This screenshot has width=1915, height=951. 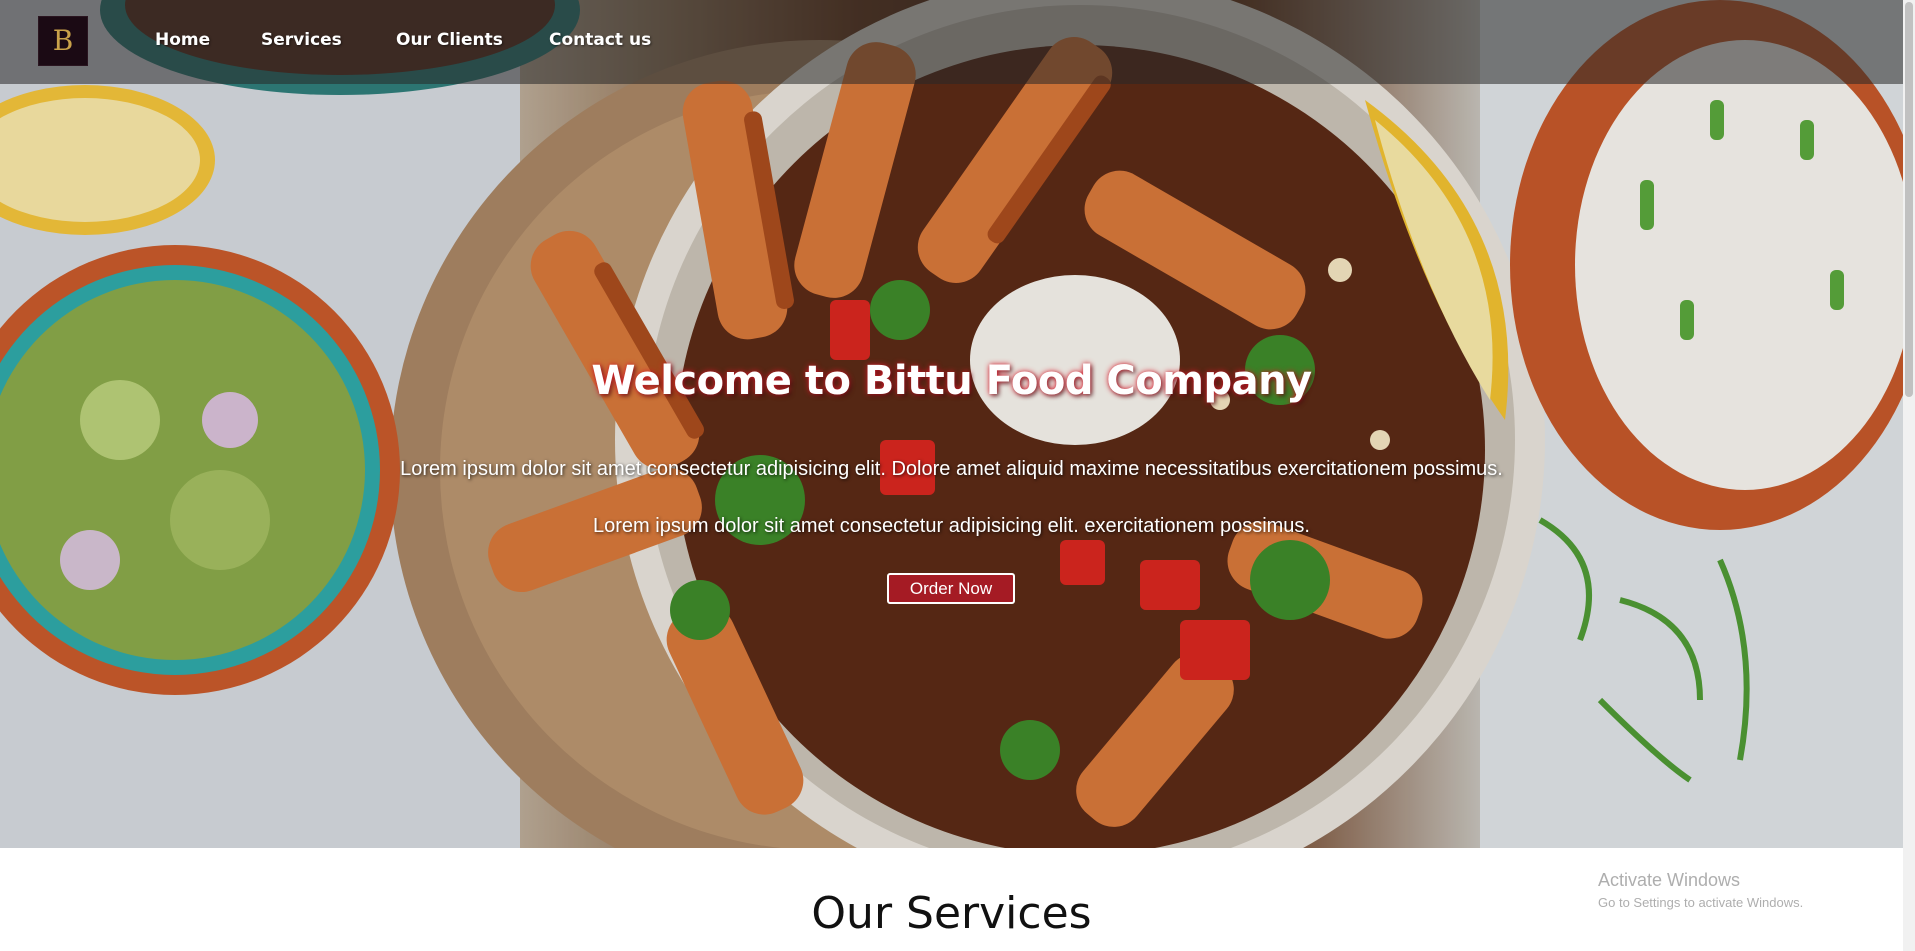 What do you see at coordinates (182, 40) in the screenshot?
I see `nav-home: Home` at bounding box center [182, 40].